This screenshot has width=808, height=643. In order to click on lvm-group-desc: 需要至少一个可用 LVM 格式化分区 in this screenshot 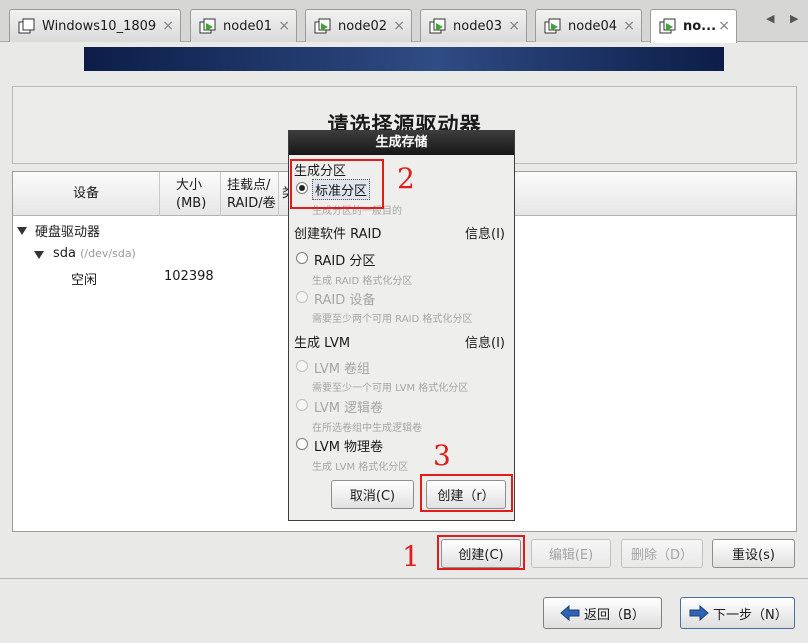, I will do `click(390, 388)`.